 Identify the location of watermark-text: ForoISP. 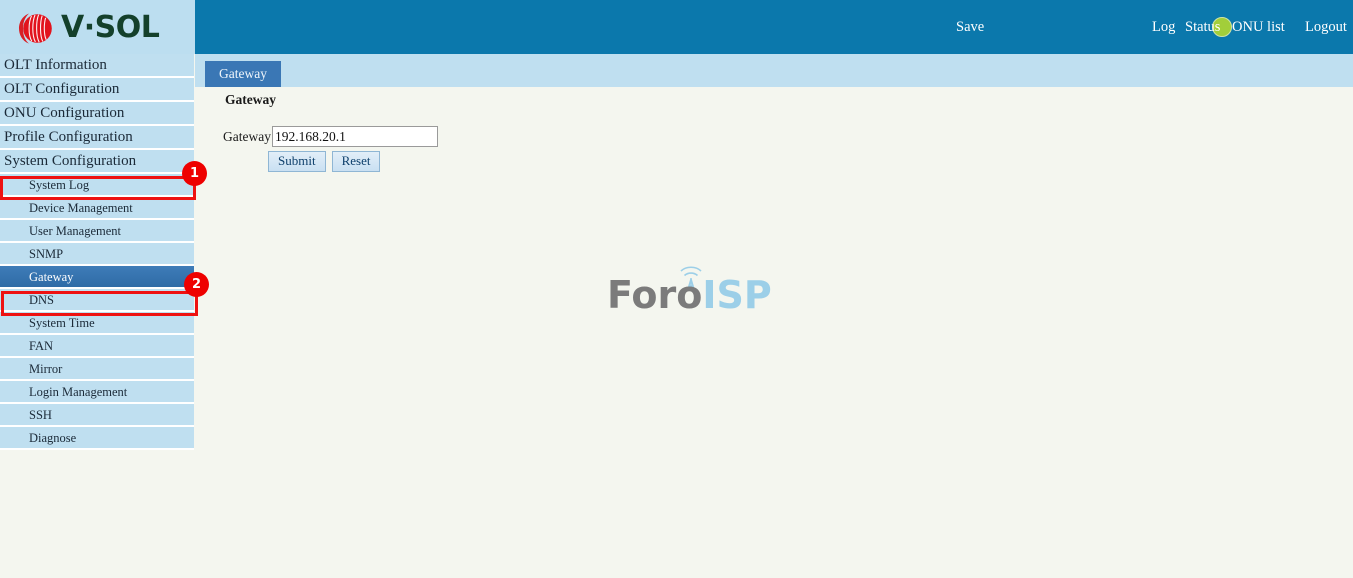
(689, 295).